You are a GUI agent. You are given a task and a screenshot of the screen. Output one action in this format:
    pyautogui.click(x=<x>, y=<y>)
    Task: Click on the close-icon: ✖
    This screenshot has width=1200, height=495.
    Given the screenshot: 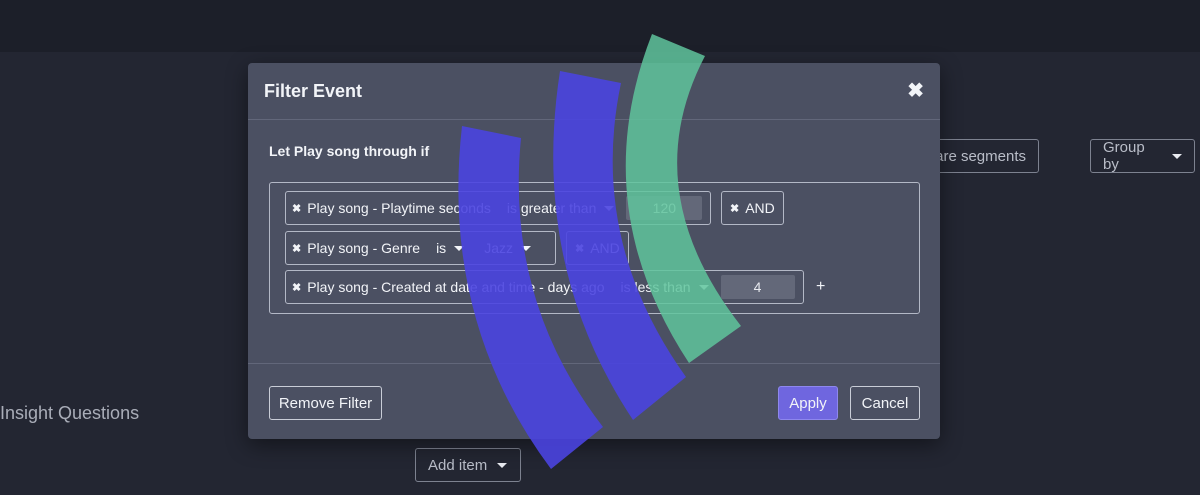 What is the action you would take?
    pyautogui.click(x=915, y=91)
    